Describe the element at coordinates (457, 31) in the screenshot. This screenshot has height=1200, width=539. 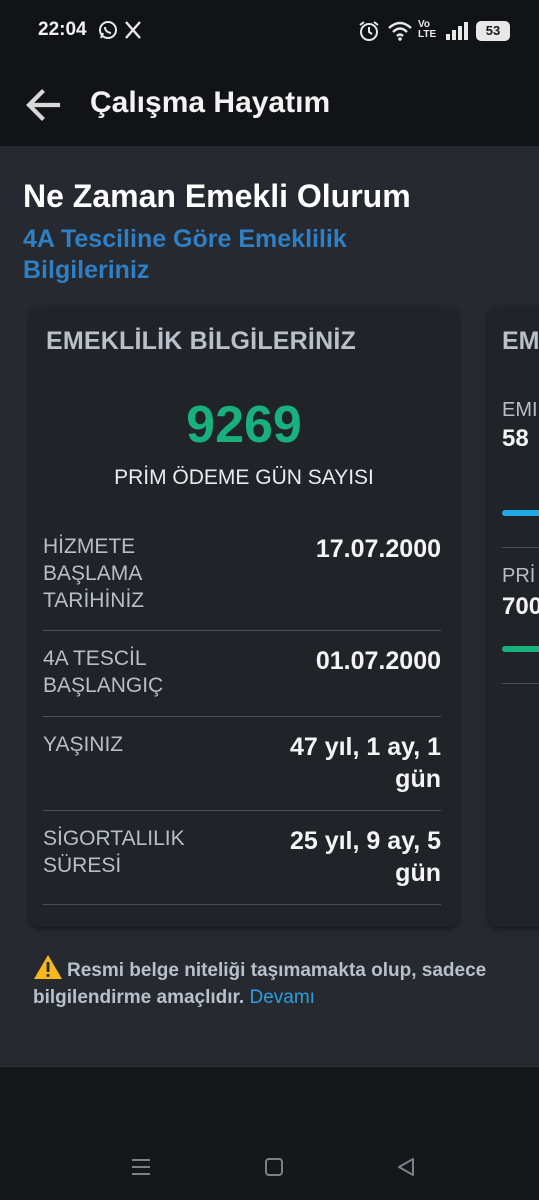
I see `signal-icon` at that location.